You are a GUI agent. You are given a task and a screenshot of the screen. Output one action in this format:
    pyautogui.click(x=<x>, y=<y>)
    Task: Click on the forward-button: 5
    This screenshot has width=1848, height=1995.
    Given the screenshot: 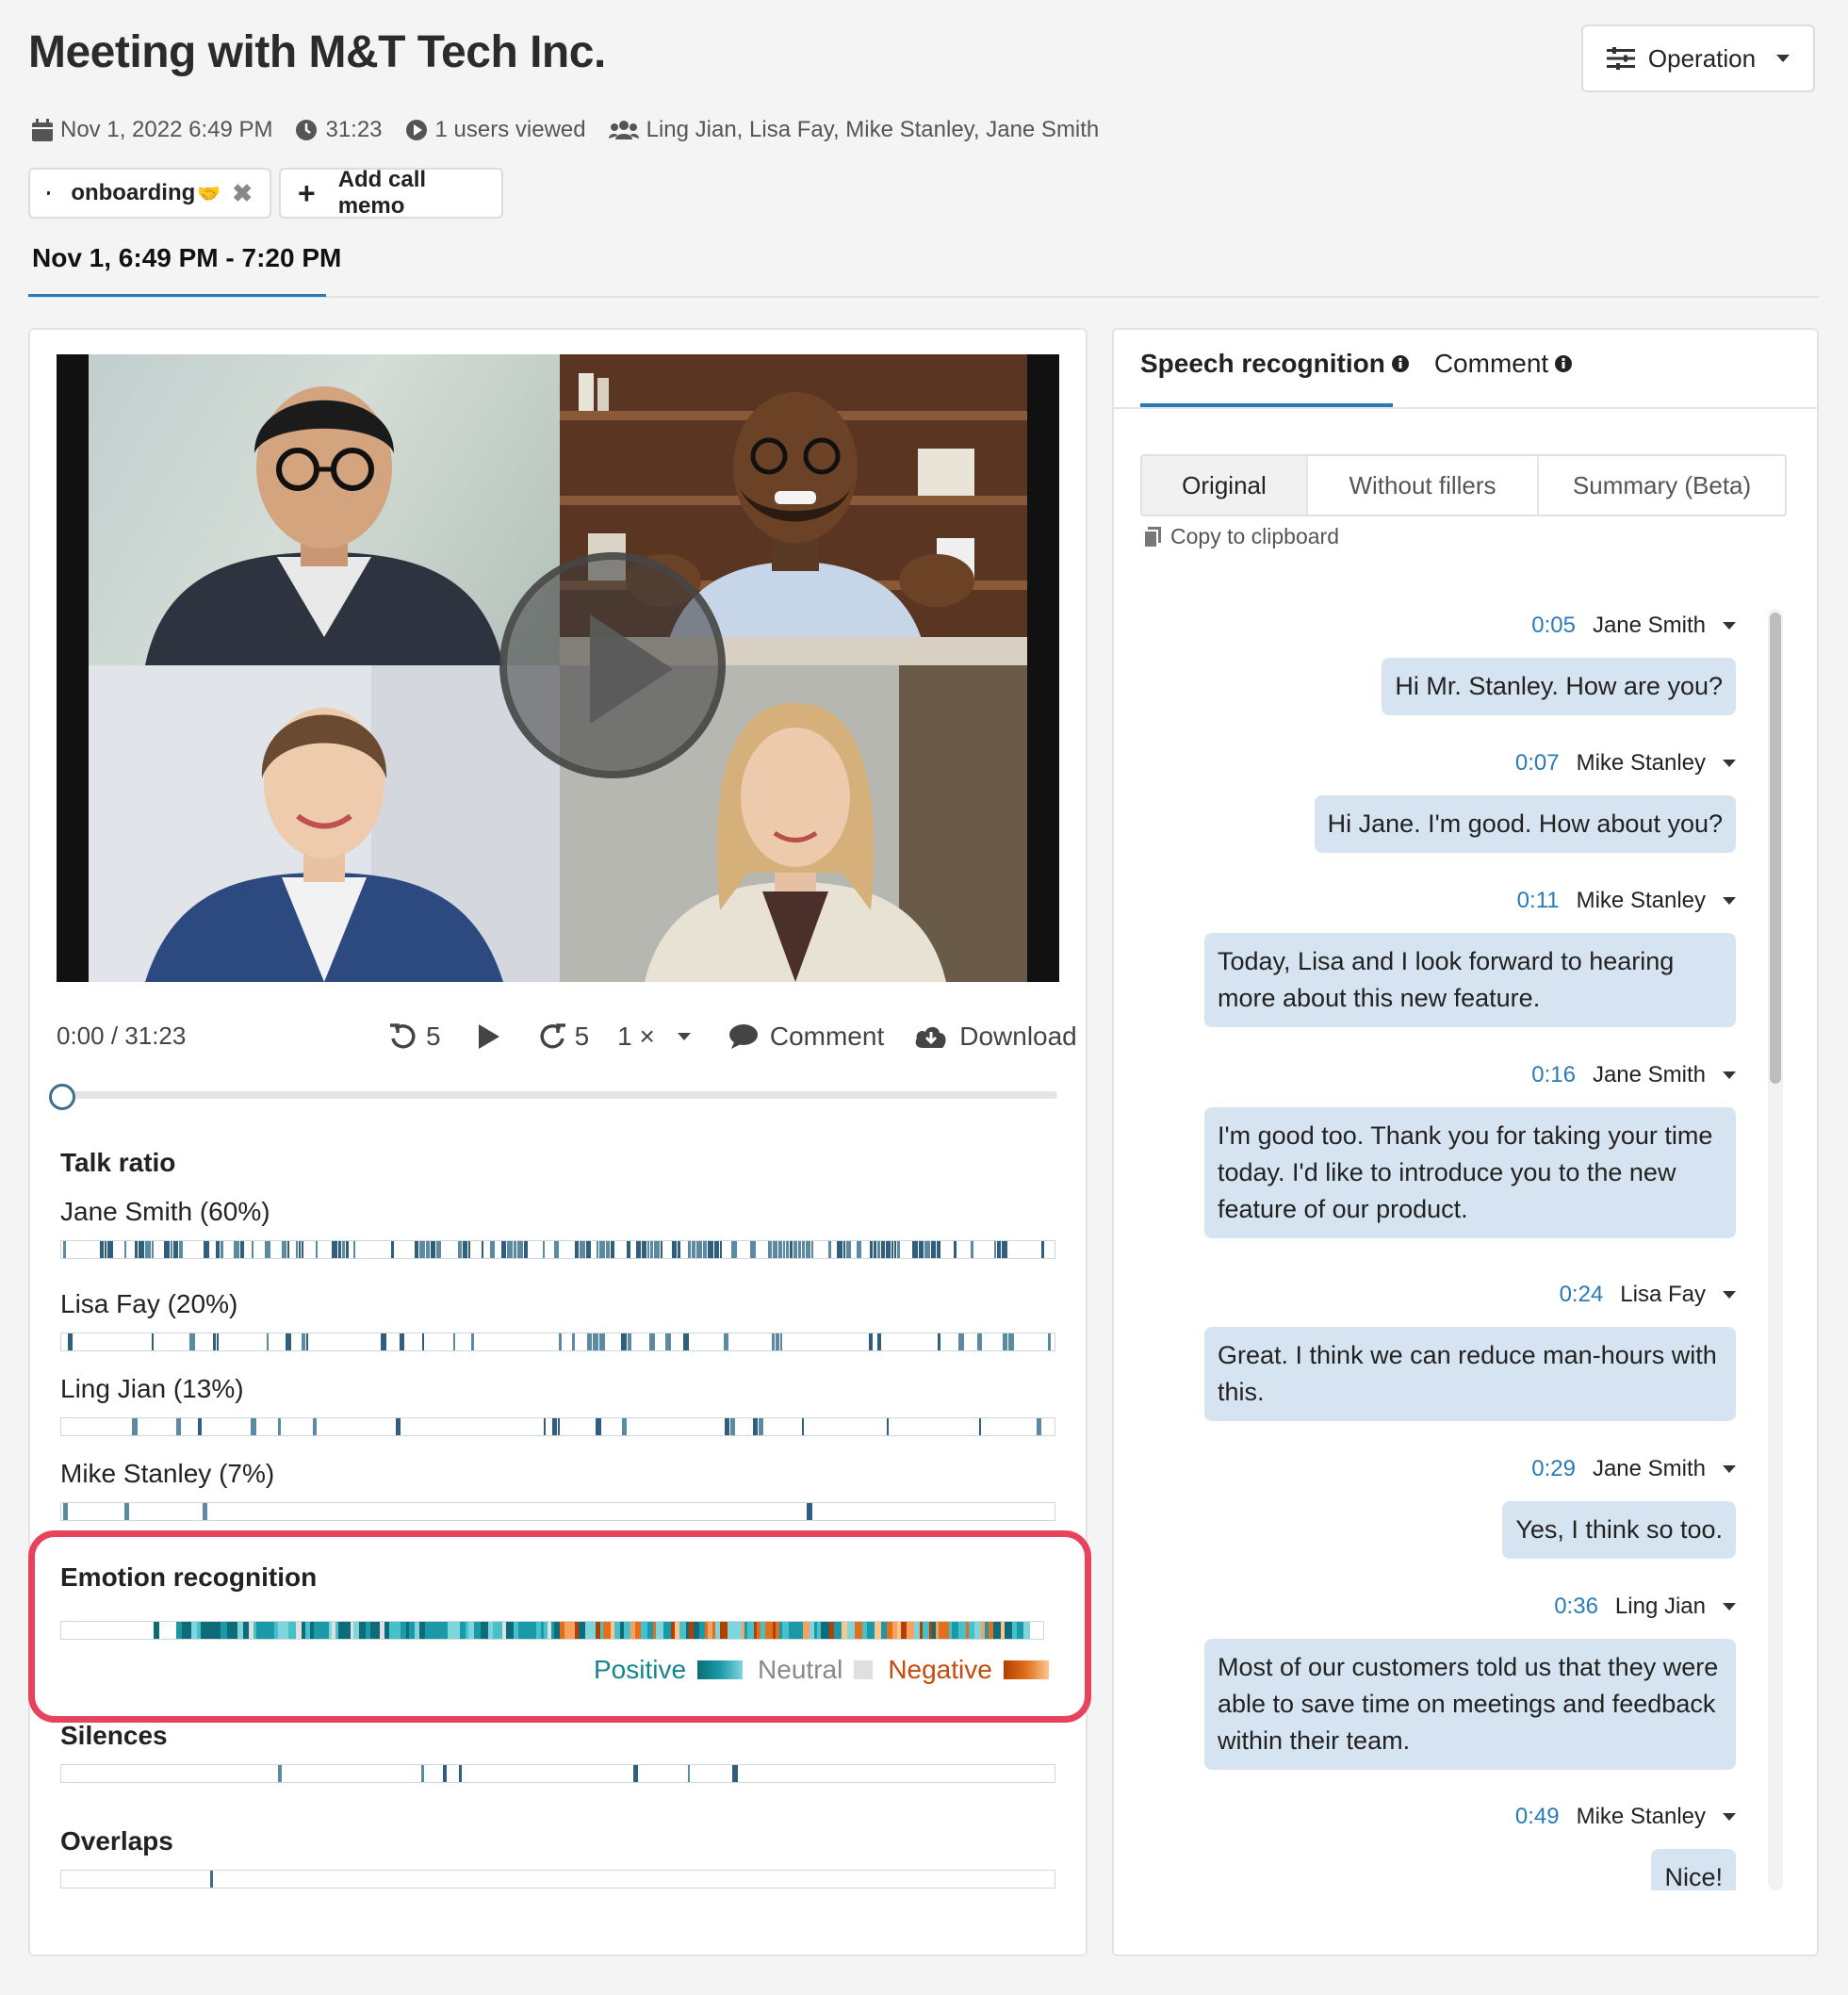 What is the action you would take?
    pyautogui.click(x=563, y=1037)
    